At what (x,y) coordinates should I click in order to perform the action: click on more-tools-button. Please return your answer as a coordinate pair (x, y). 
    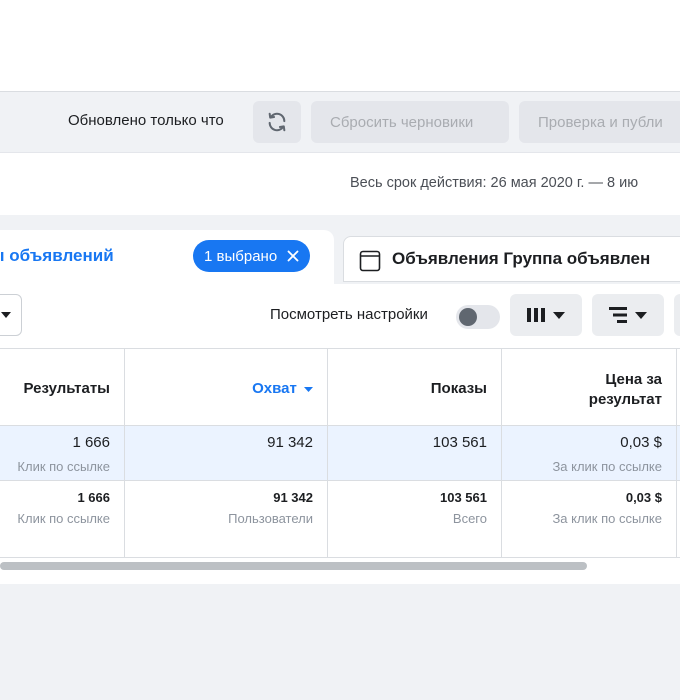
    Looking at the image, I should click on (677, 315).